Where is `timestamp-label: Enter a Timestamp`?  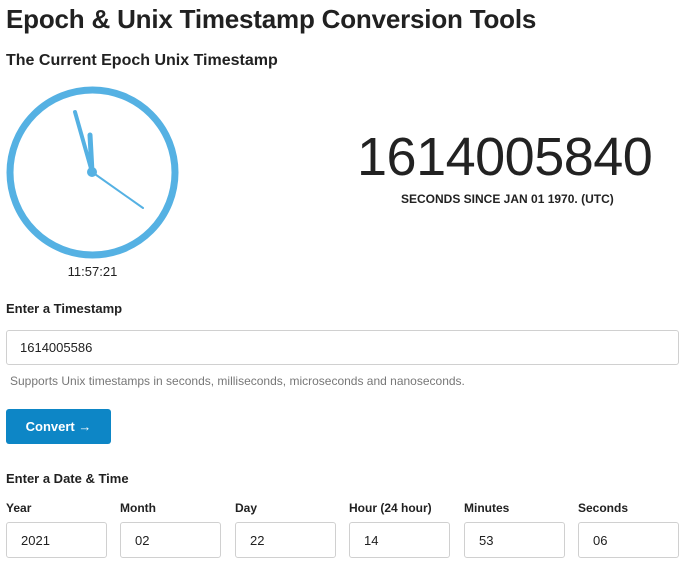 timestamp-label: Enter a Timestamp is located at coordinates (64, 308).